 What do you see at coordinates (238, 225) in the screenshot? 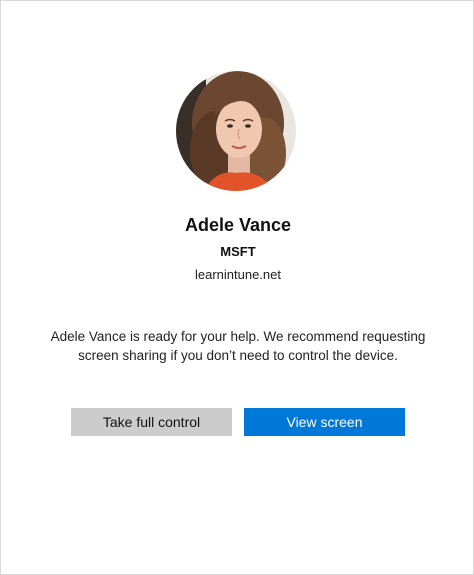
I see `user-name: Adele Vance` at bounding box center [238, 225].